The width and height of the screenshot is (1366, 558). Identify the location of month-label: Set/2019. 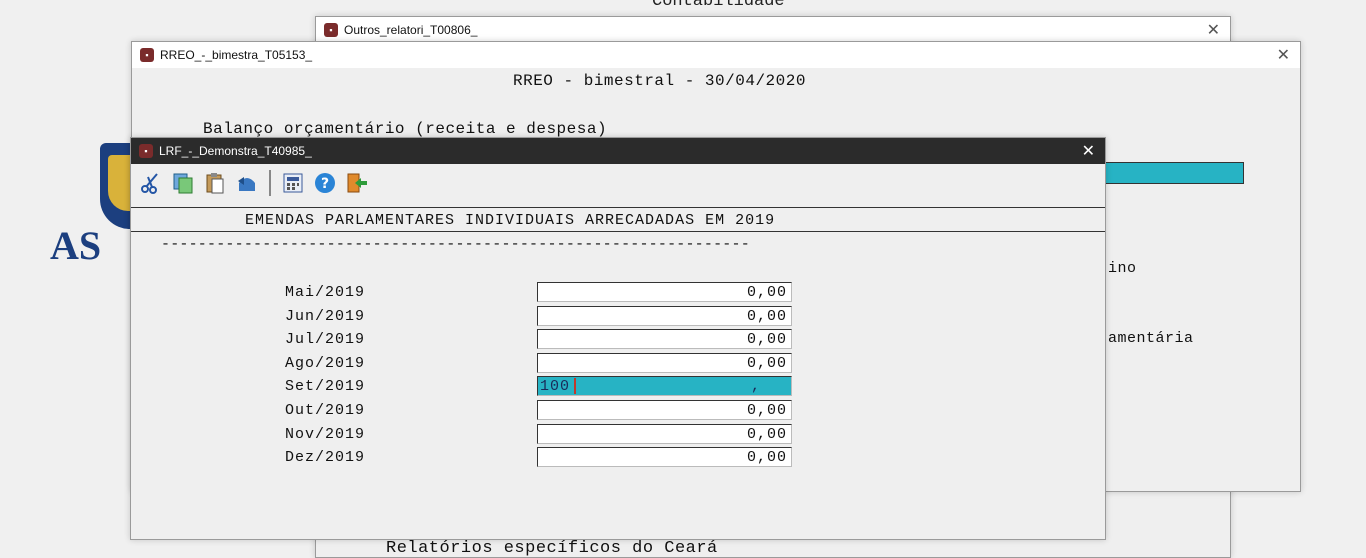
(325, 387).